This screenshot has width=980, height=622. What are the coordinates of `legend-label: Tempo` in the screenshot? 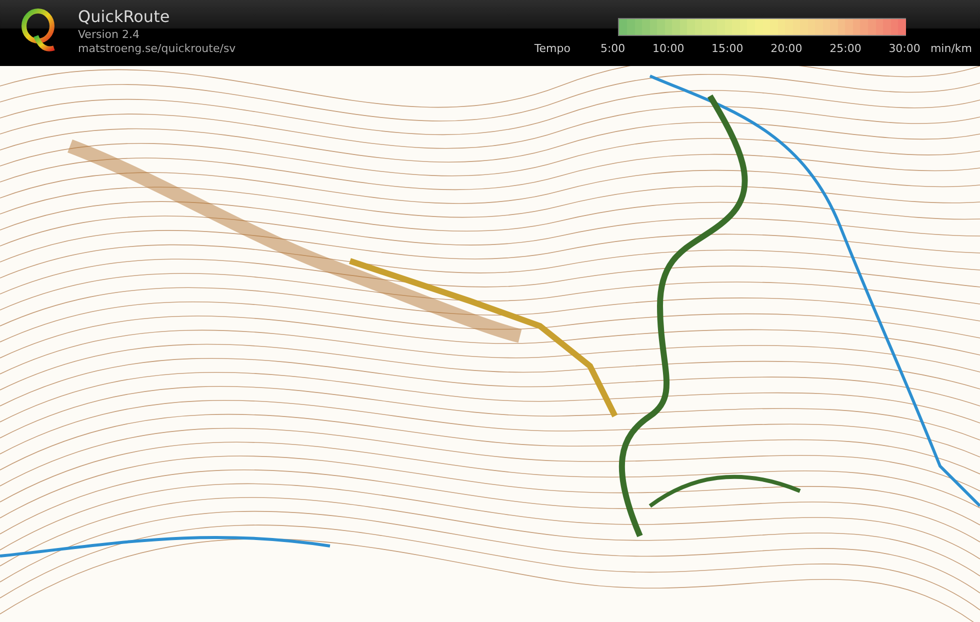 It's located at (552, 49).